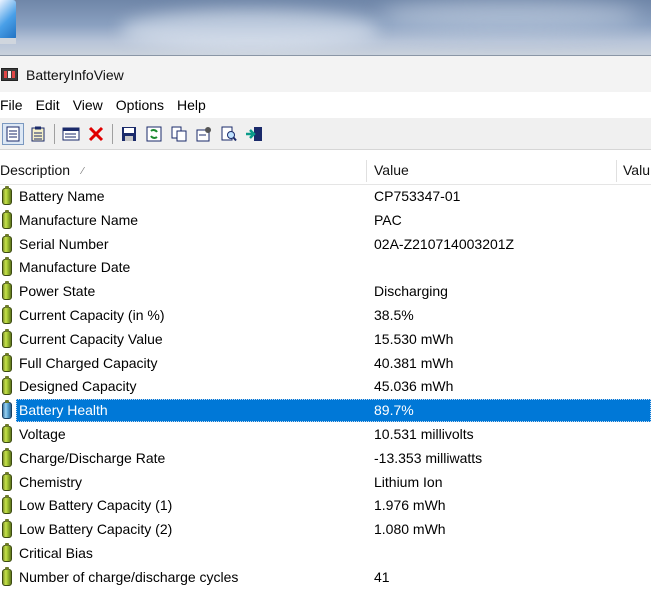 The width and height of the screenshot is (651, 590). I want to click on row-description: Number of charge/discharge cycles, so click(129, 576).